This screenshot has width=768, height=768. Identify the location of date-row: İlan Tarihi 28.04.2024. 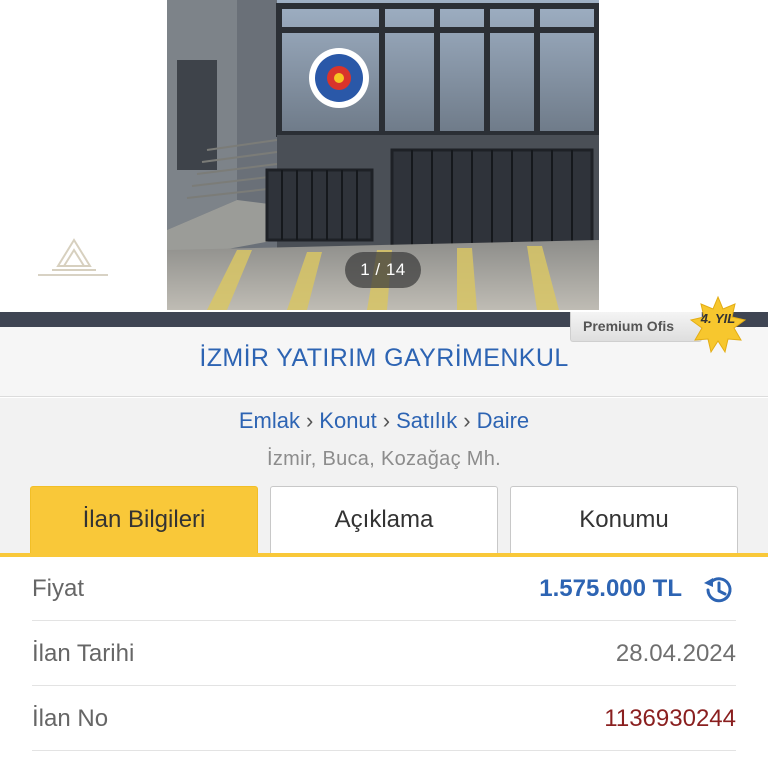
(384, 654).